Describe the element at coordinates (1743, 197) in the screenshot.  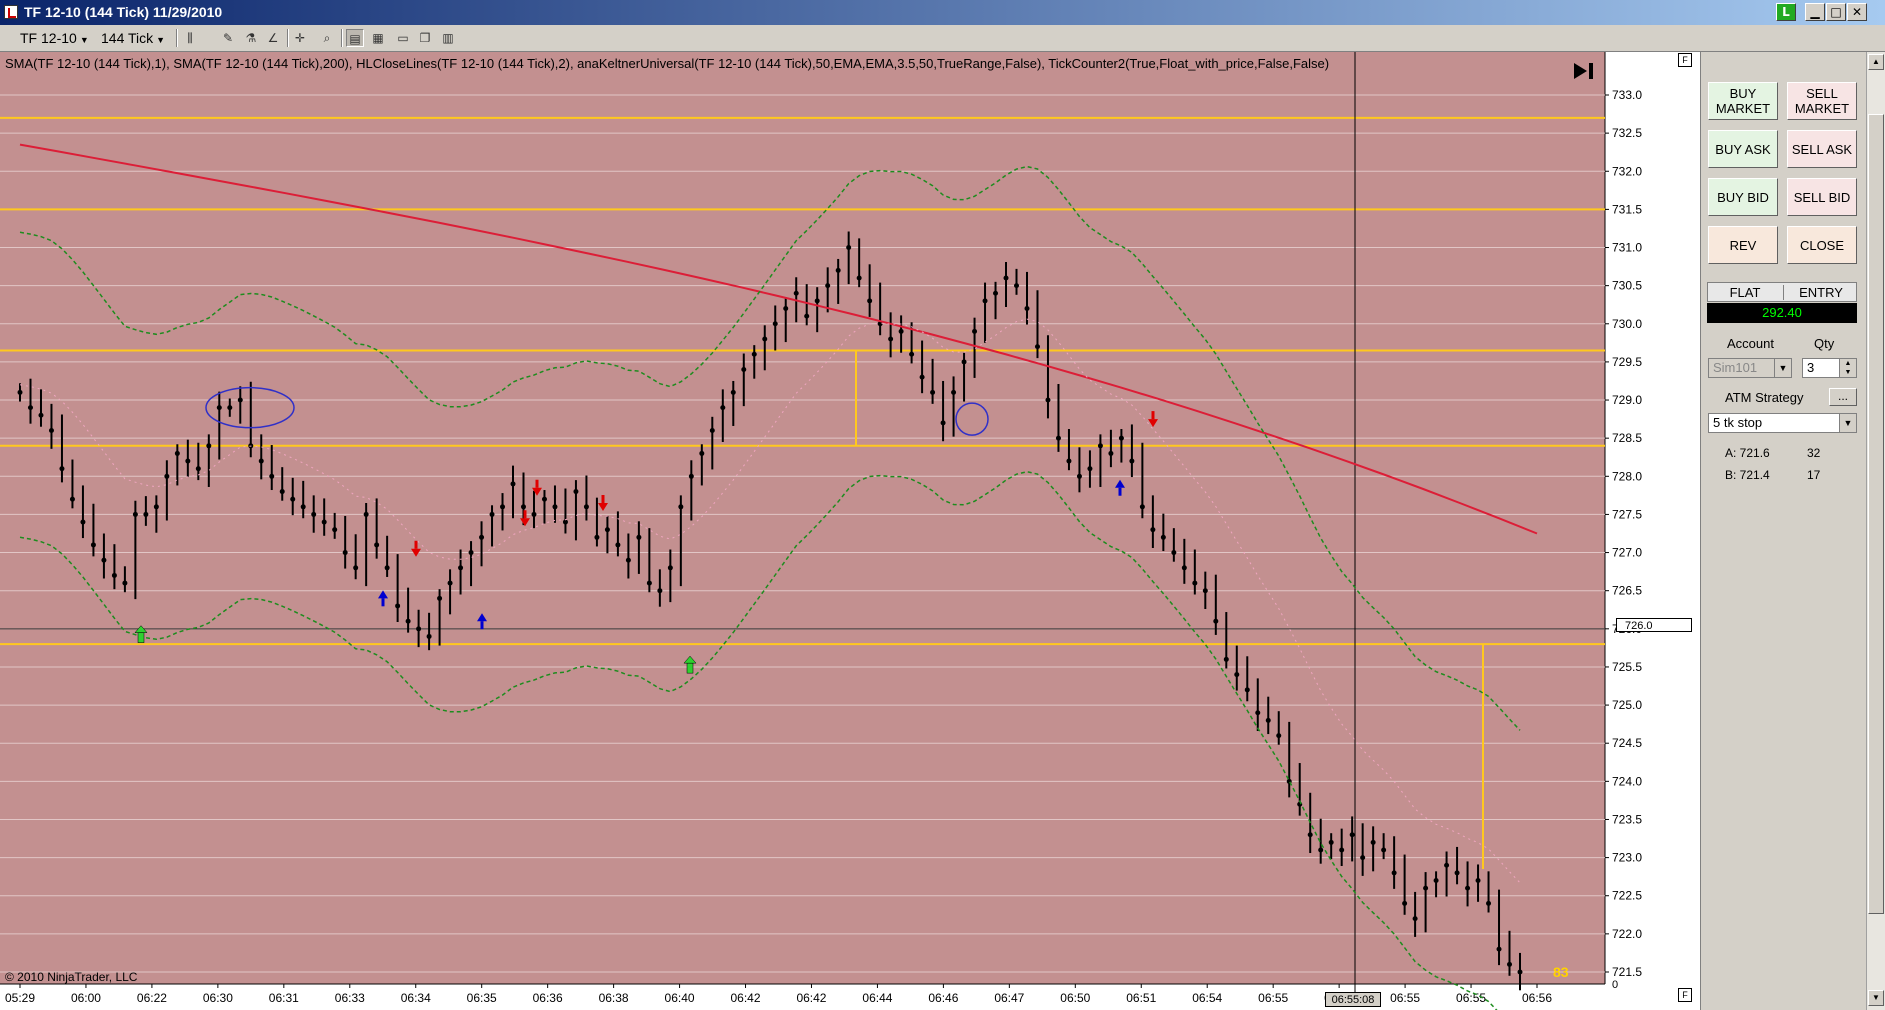
I see `buy-bid-button: BUY BID` at that location.